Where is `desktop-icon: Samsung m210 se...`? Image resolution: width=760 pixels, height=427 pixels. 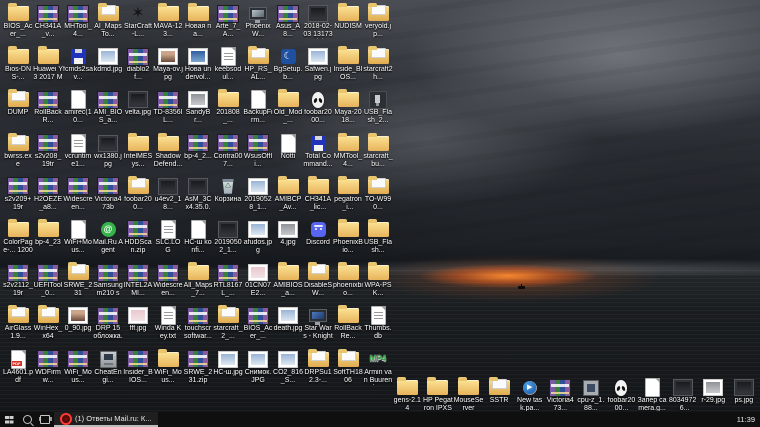
desktop-icon: Samsung m210 se... is located at coordinates (108, 283).